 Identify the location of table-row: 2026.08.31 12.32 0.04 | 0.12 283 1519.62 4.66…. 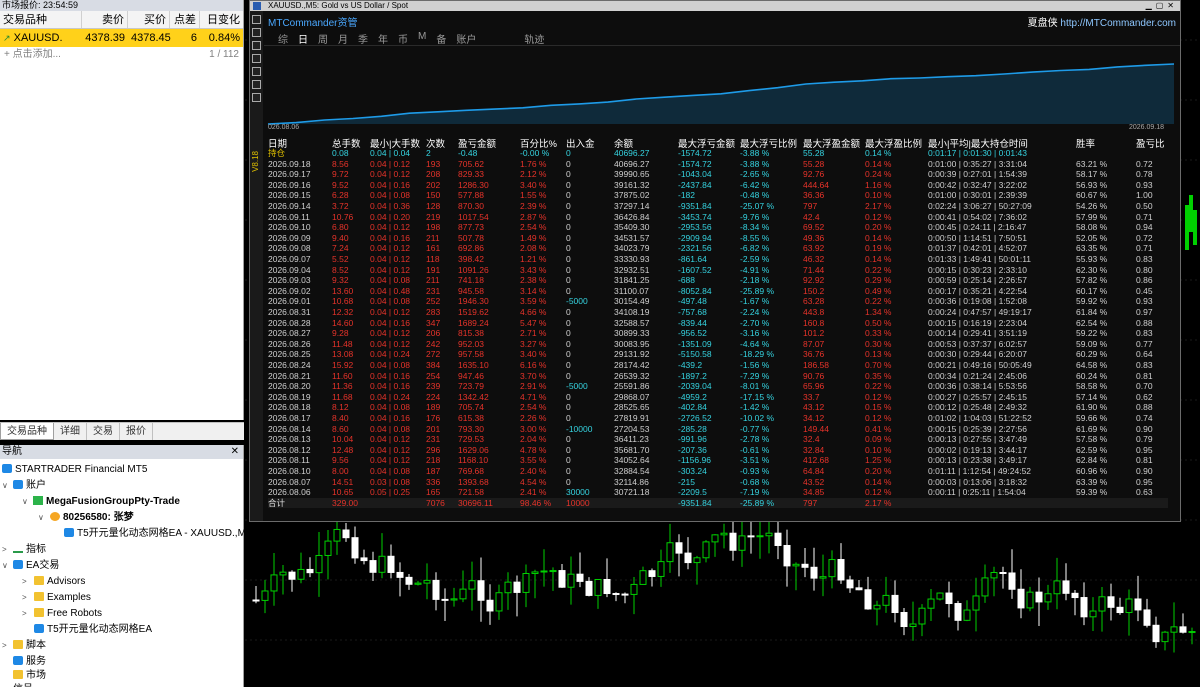
(718, 312).